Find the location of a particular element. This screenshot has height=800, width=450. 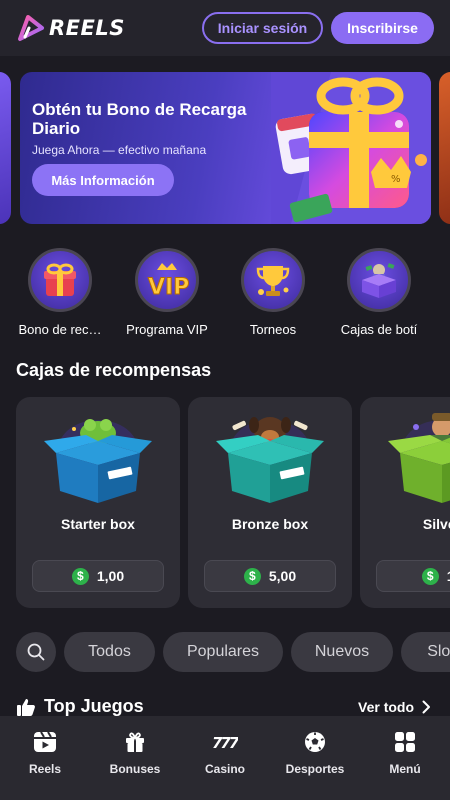

box-price-value: 5,00 is located at coordinates (282, 576).